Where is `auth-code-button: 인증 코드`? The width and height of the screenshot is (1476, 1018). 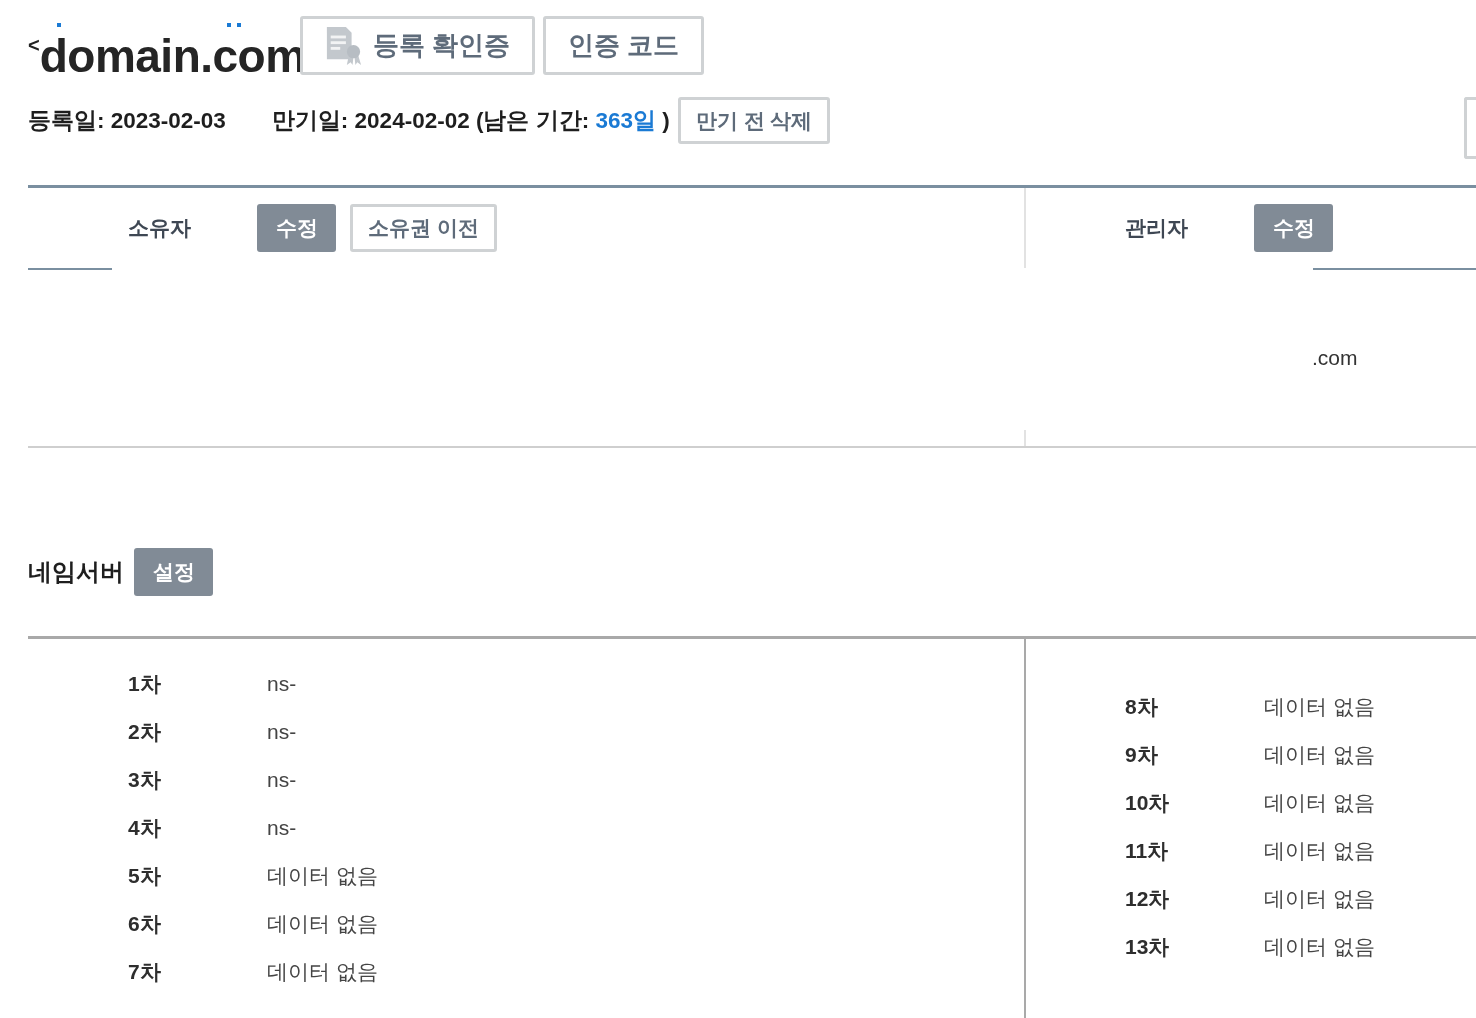
auth-code-button: 인증 코드 is located at coordinates (623, 45).